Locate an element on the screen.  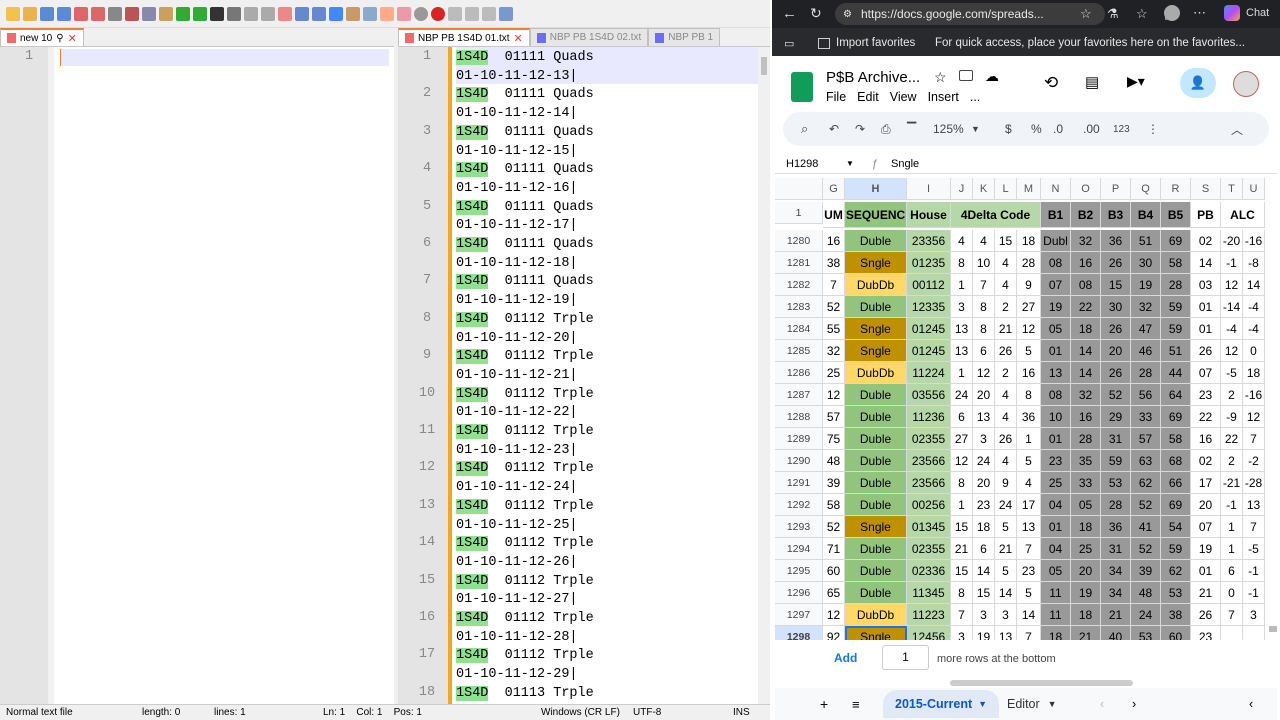
cell: 38 is located at coordinates (834, 263).